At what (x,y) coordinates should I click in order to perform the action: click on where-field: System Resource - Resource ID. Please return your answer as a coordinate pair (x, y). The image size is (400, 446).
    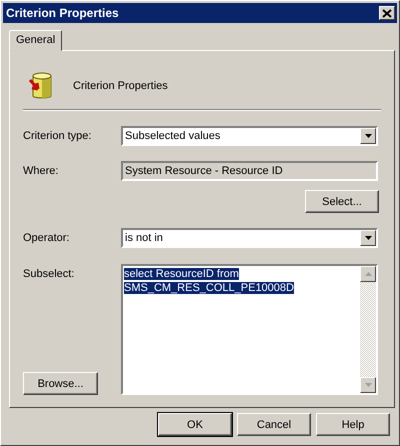
    Looking at the image, I should click on (249, 171).